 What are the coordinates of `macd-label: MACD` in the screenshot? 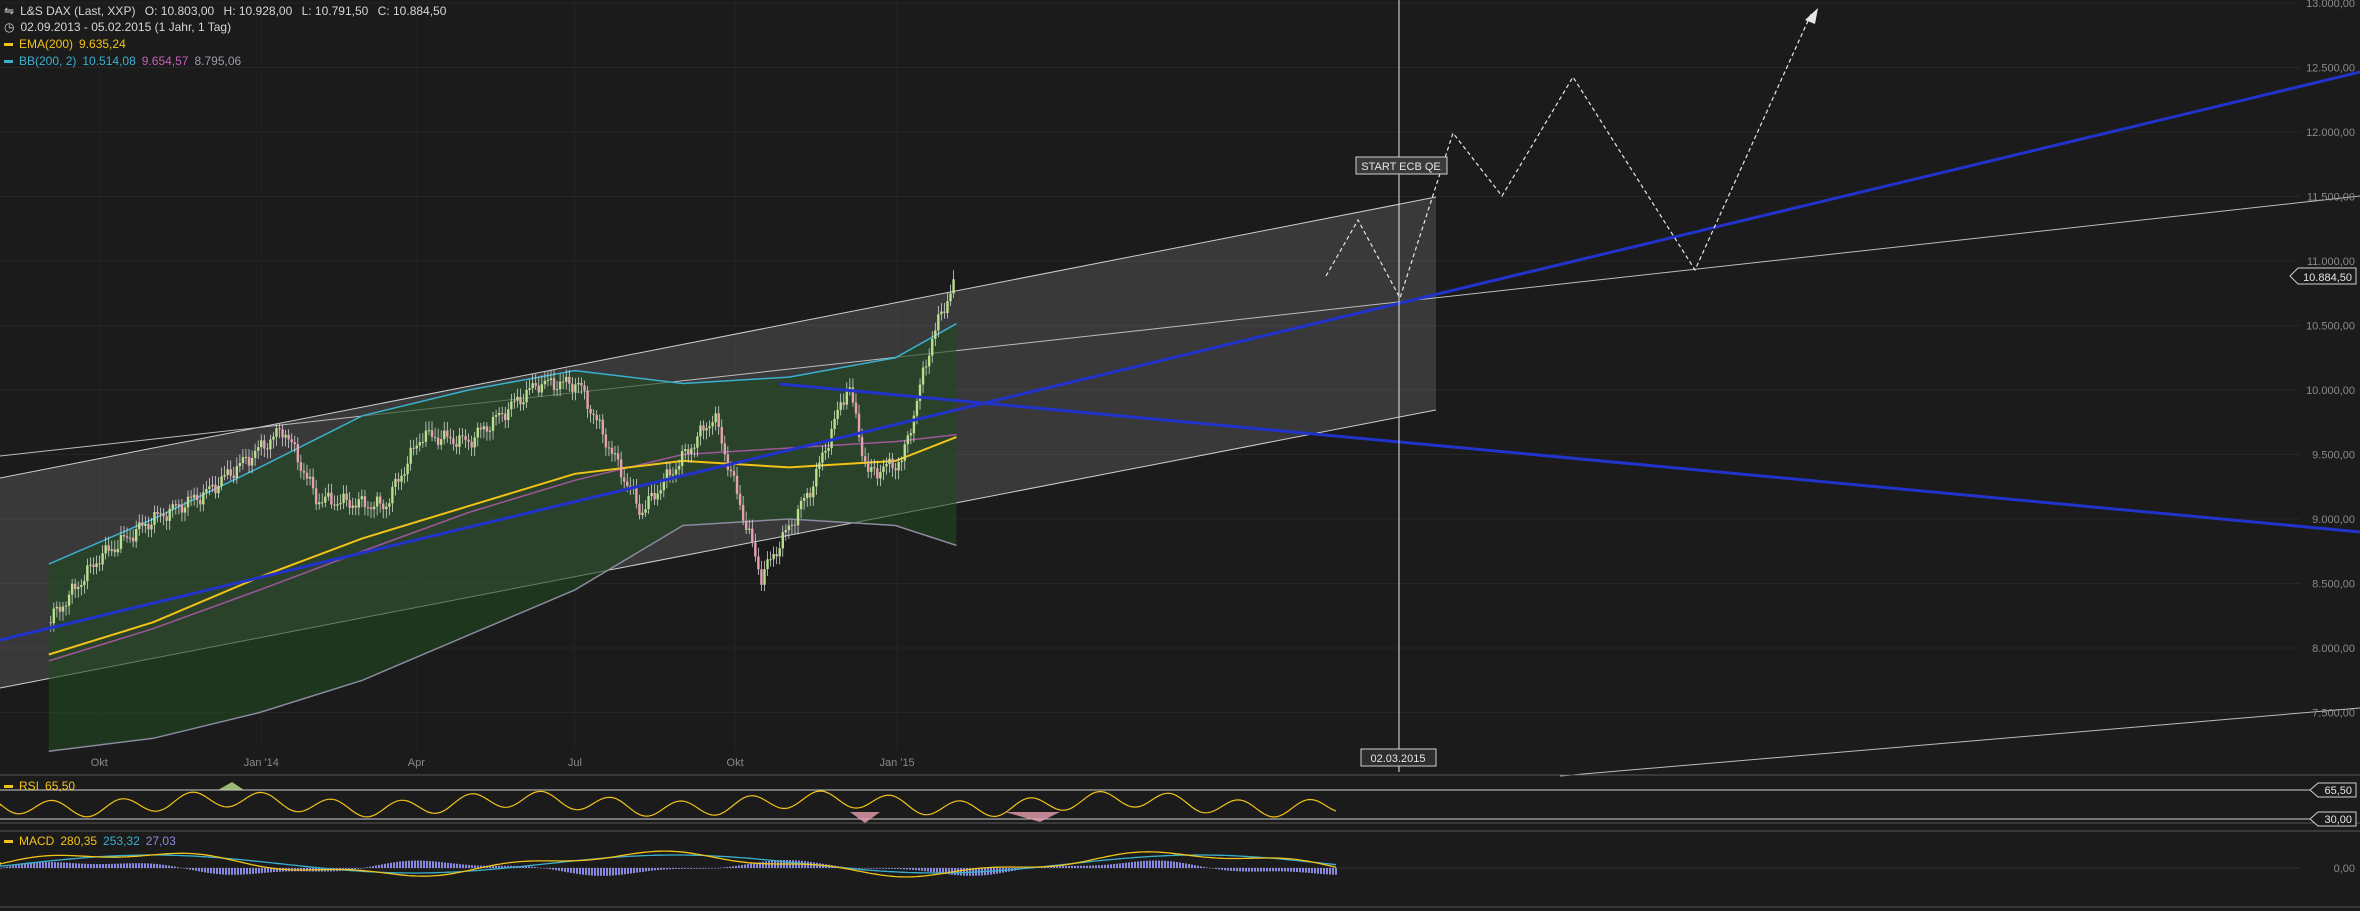 It's located at (37, 841).